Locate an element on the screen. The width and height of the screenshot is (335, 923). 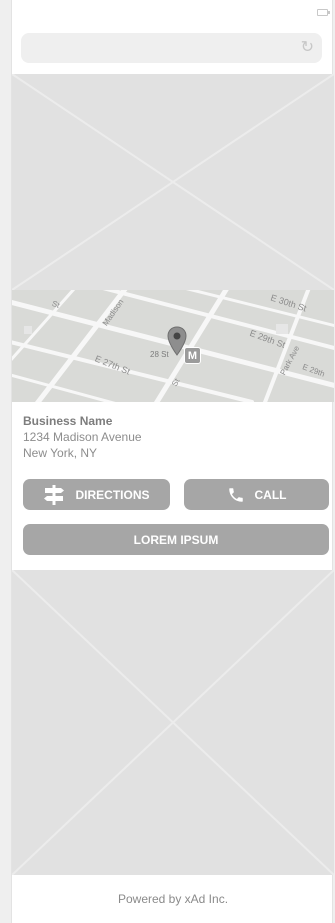
map-street-label: 28 St is located at coordinates (159, 354).